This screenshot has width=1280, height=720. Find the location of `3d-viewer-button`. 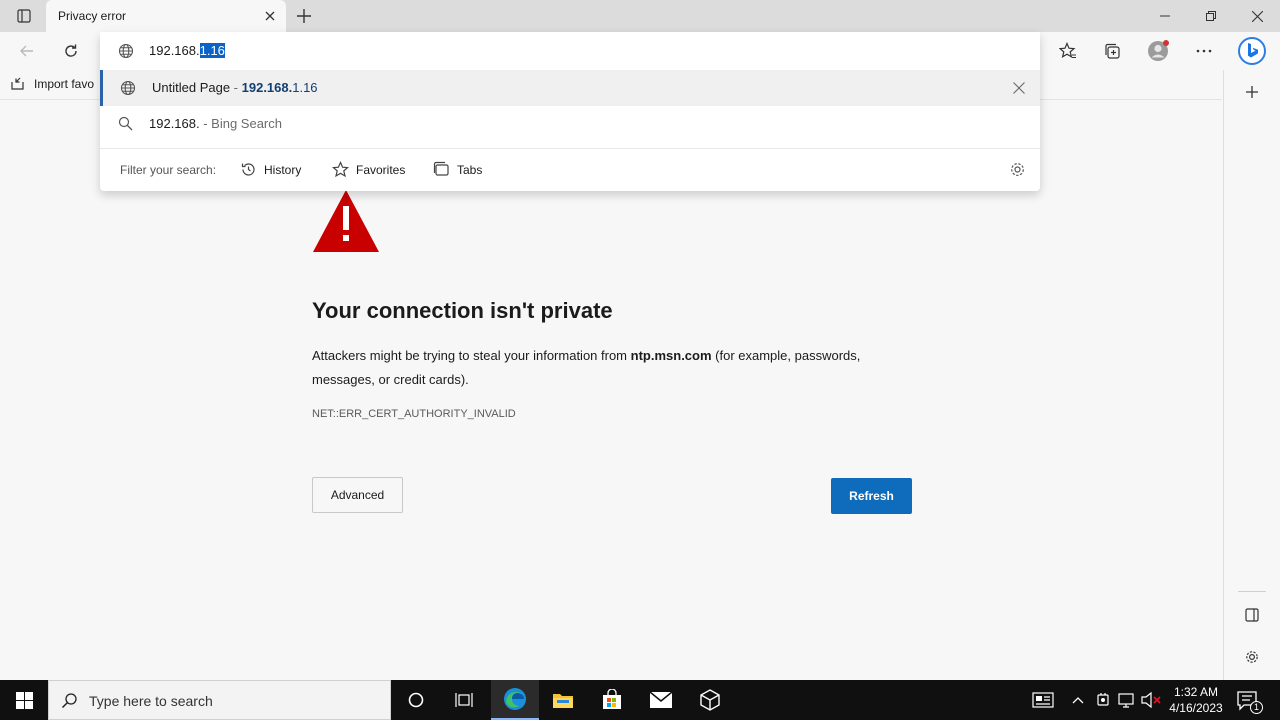

3d-viewer-button is located at coordinates (710, 700).